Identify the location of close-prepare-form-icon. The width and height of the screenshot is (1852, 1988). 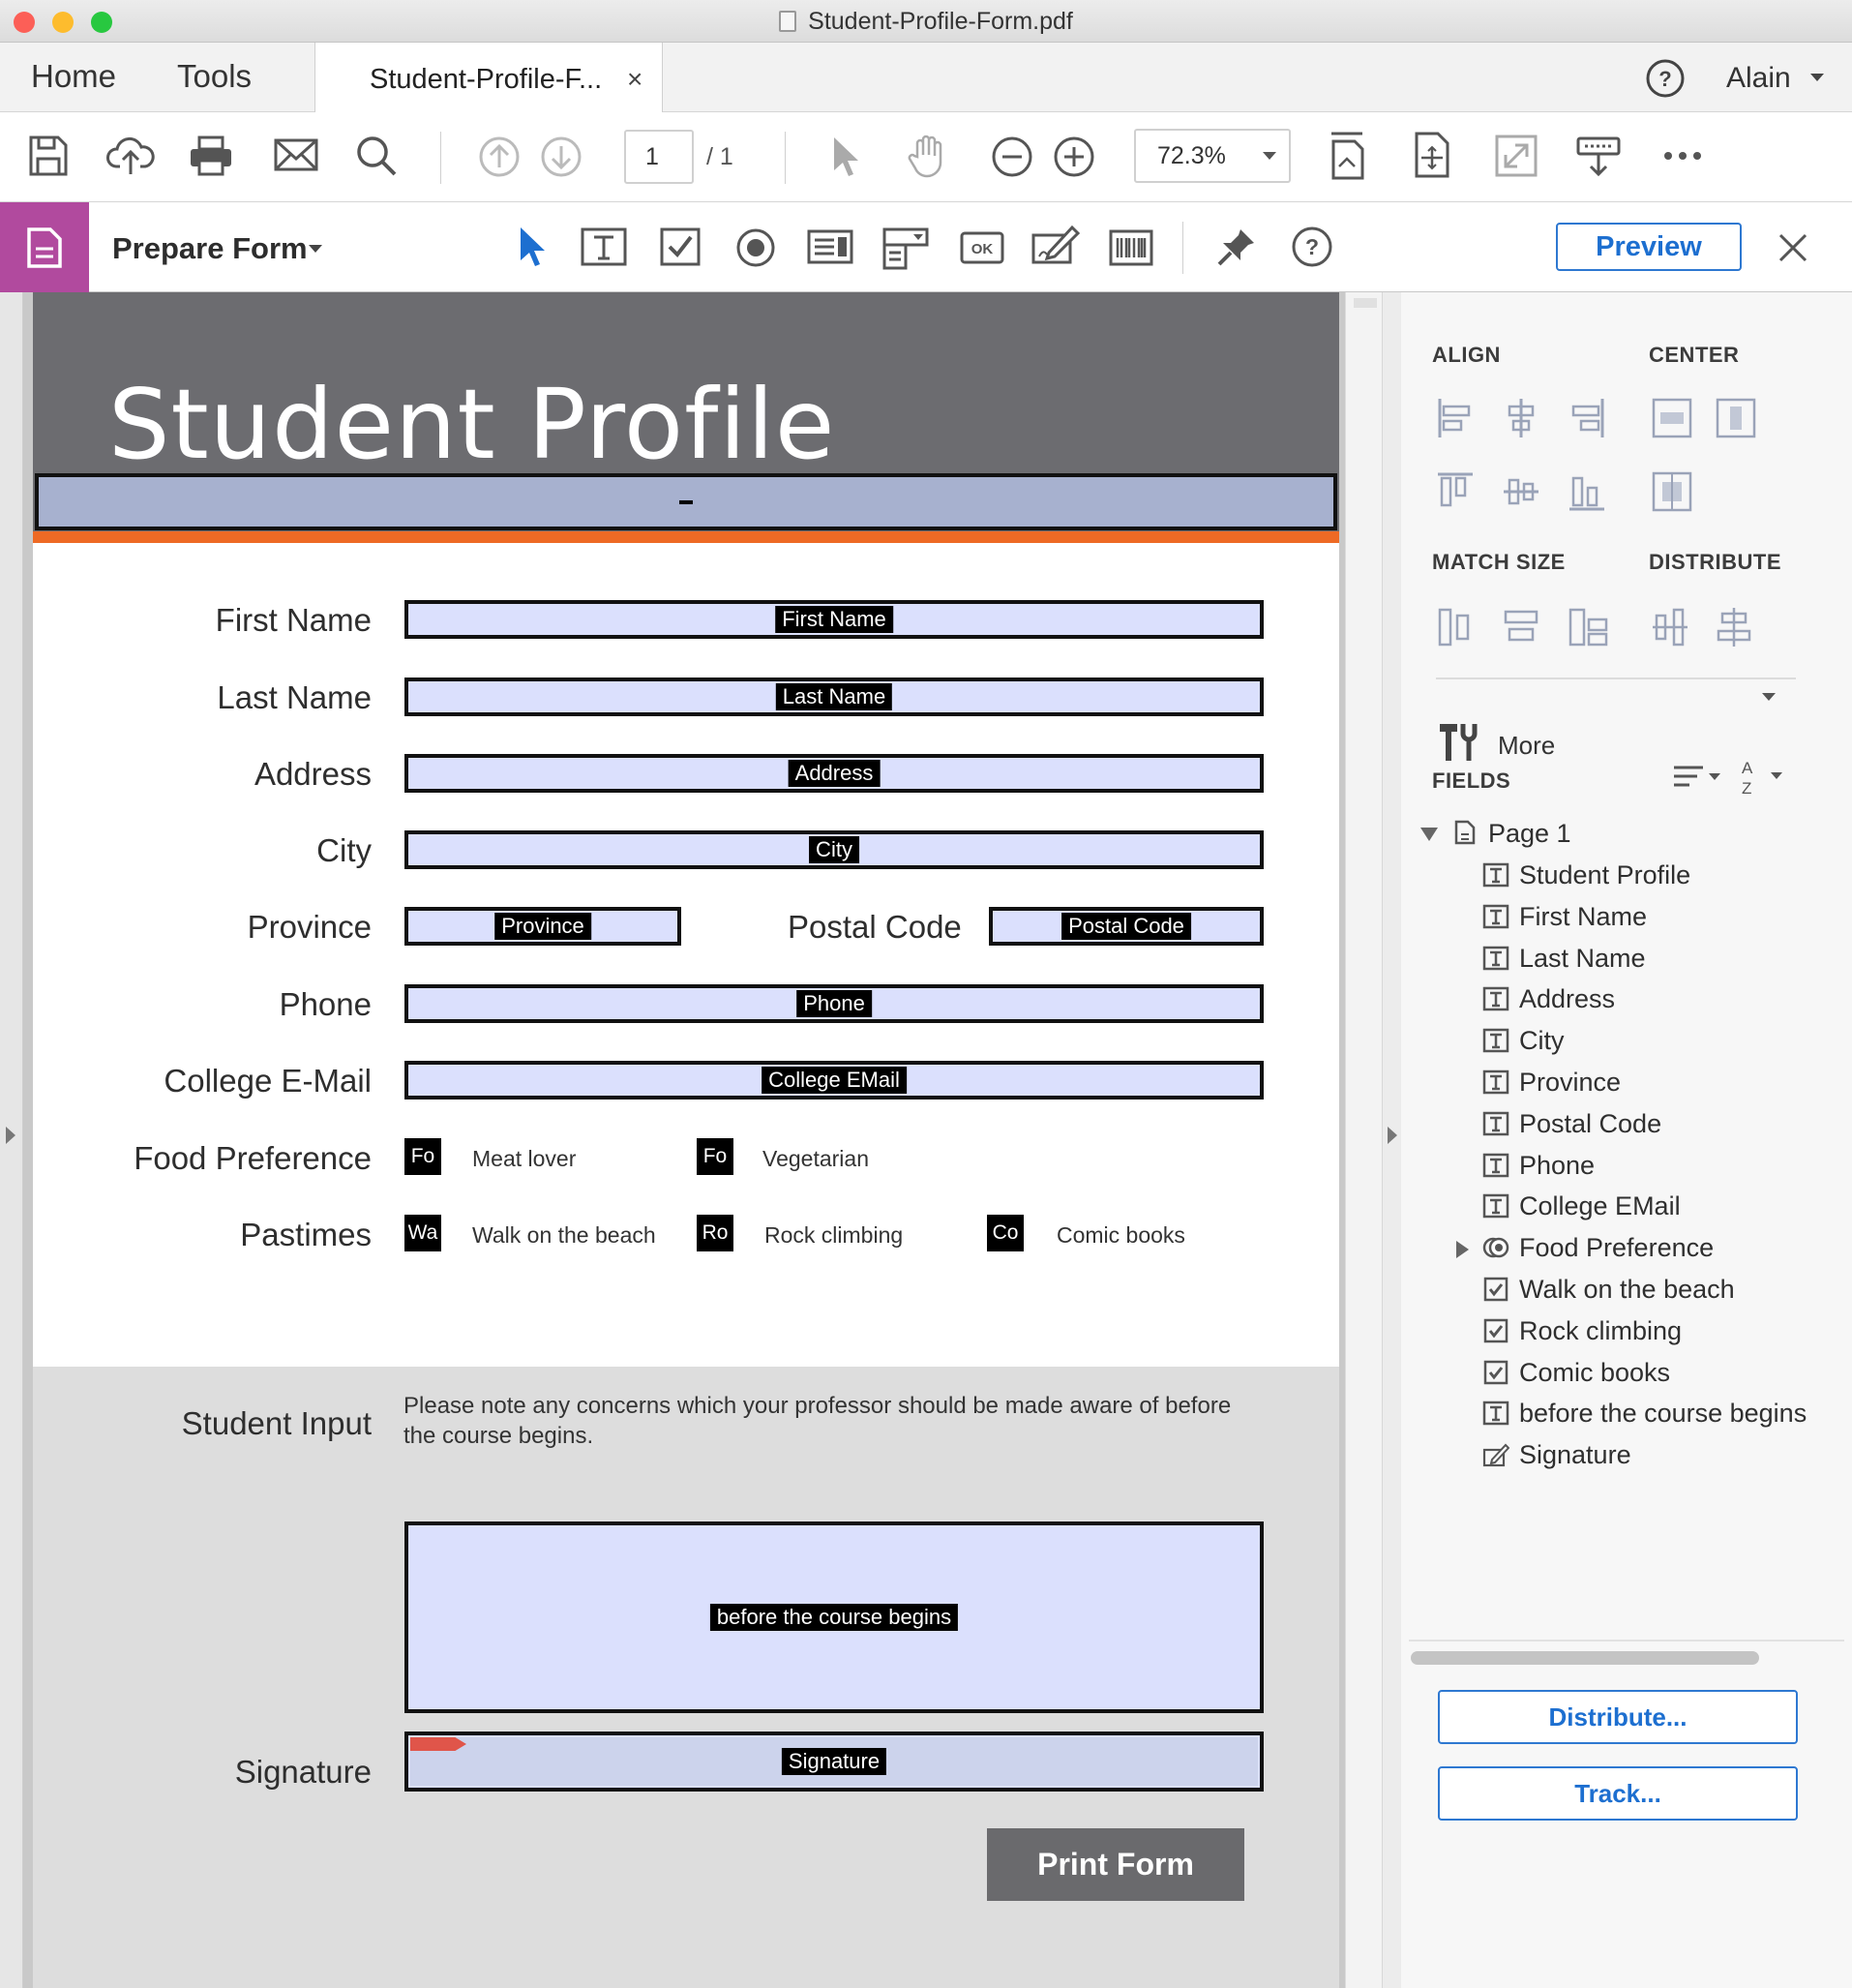
(1793, 247).